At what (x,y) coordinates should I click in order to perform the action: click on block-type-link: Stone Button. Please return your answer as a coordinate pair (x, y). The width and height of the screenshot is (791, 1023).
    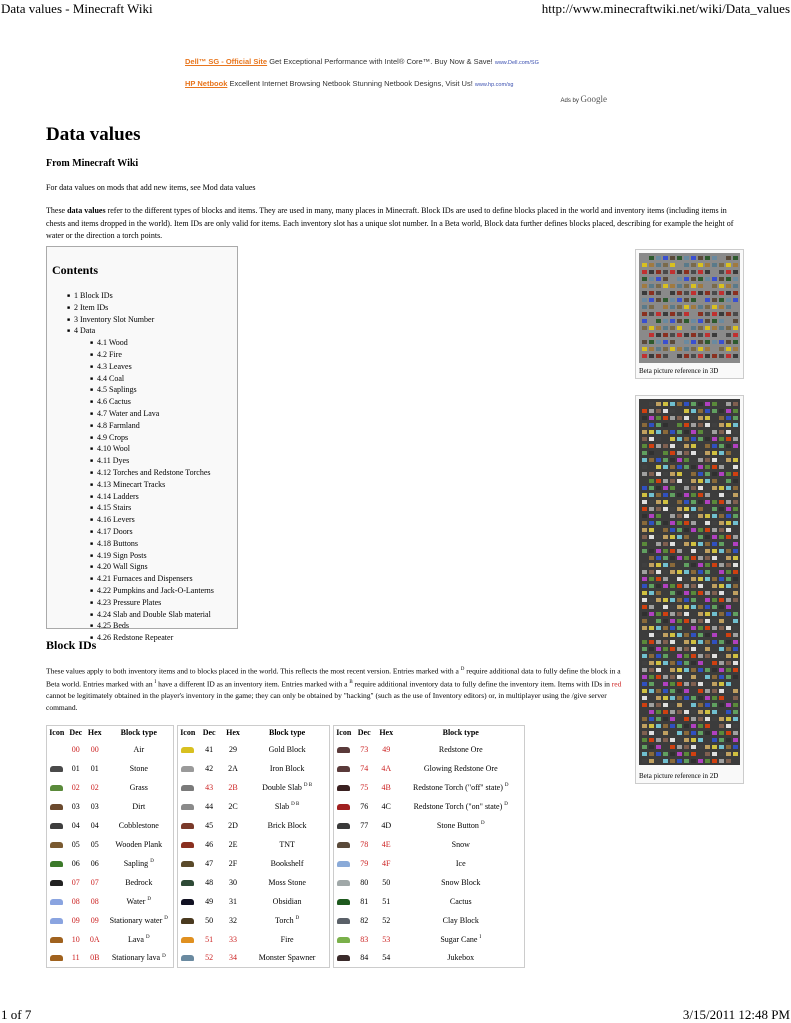
    Looking at the image, I should click on (458, 825).